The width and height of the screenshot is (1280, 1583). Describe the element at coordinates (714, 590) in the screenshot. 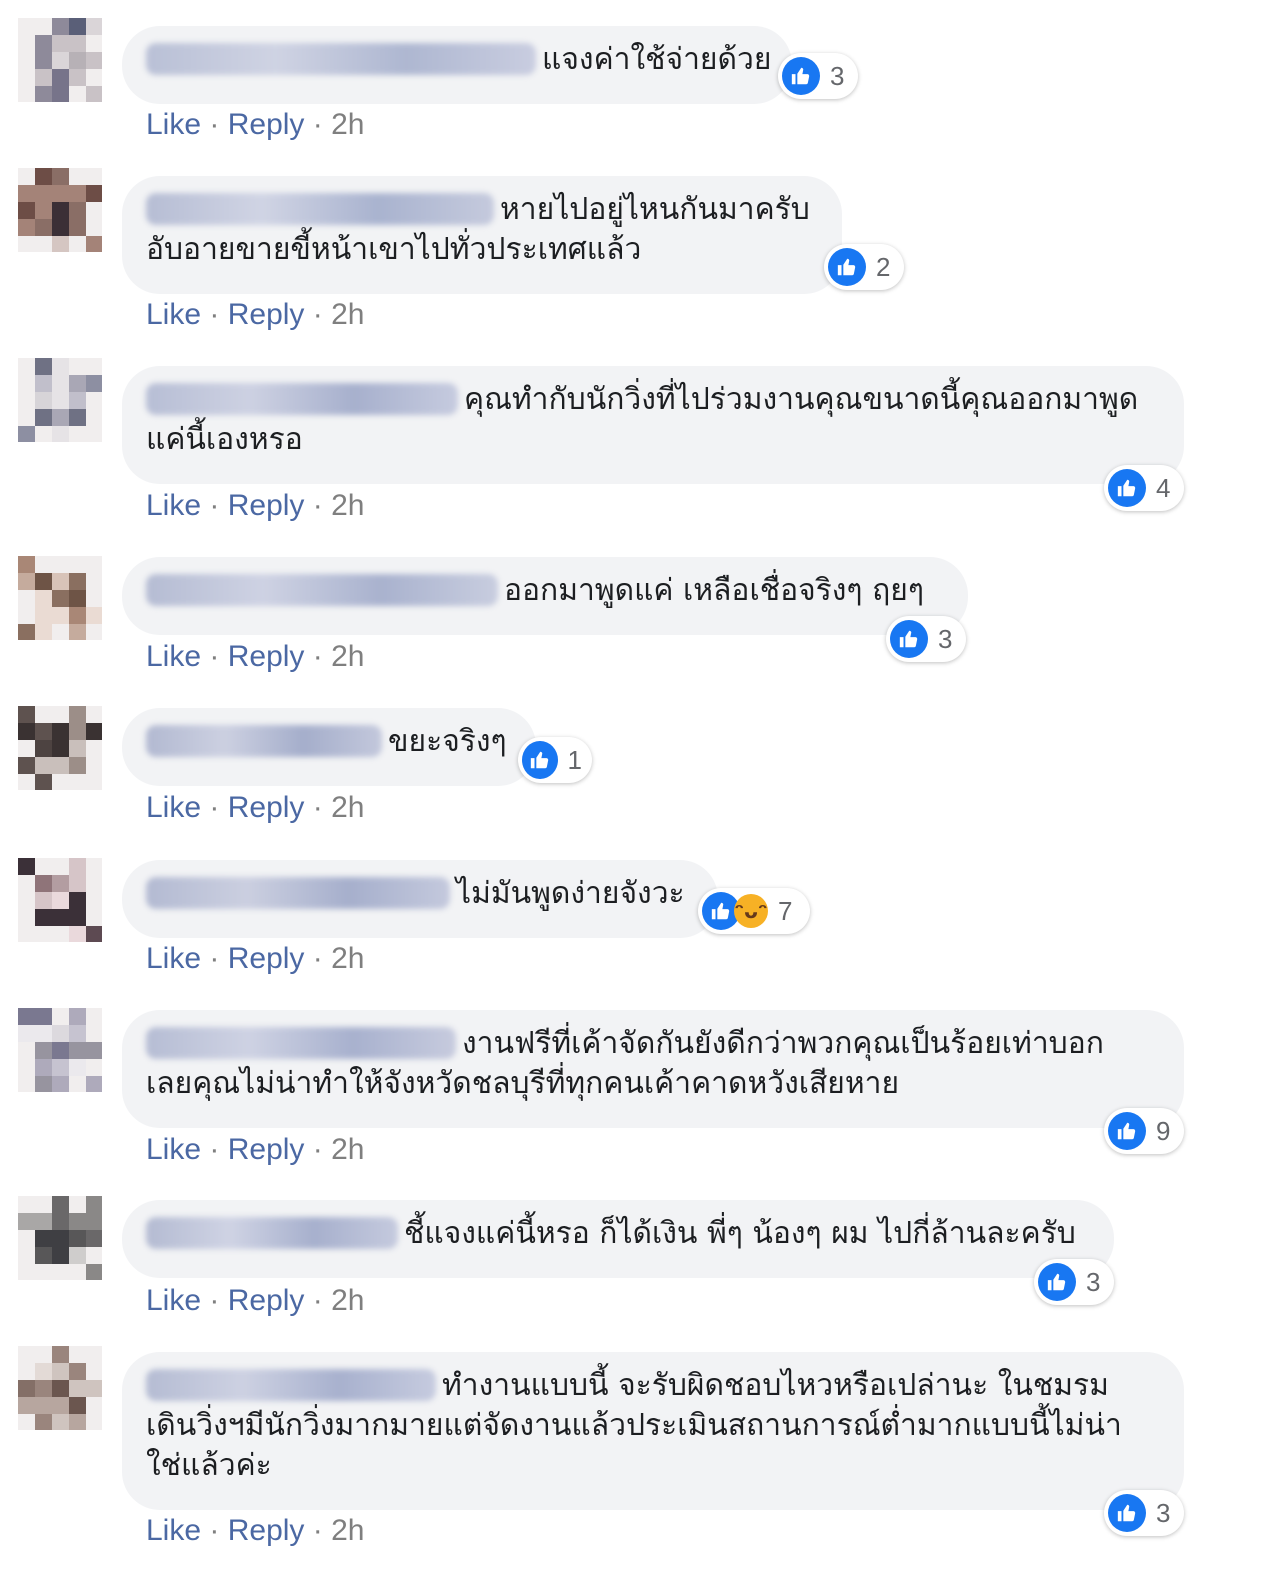

I see `comment-text-line: ออกมาพูดแค่ เหลือเชื่อจริงๆ ฤยๆ` at that location.